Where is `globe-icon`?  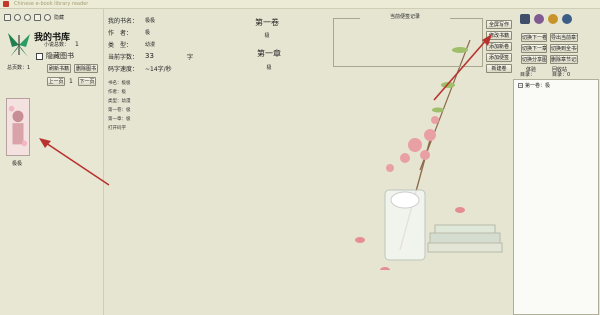 globe-icon is located at coordinates (567, 19).